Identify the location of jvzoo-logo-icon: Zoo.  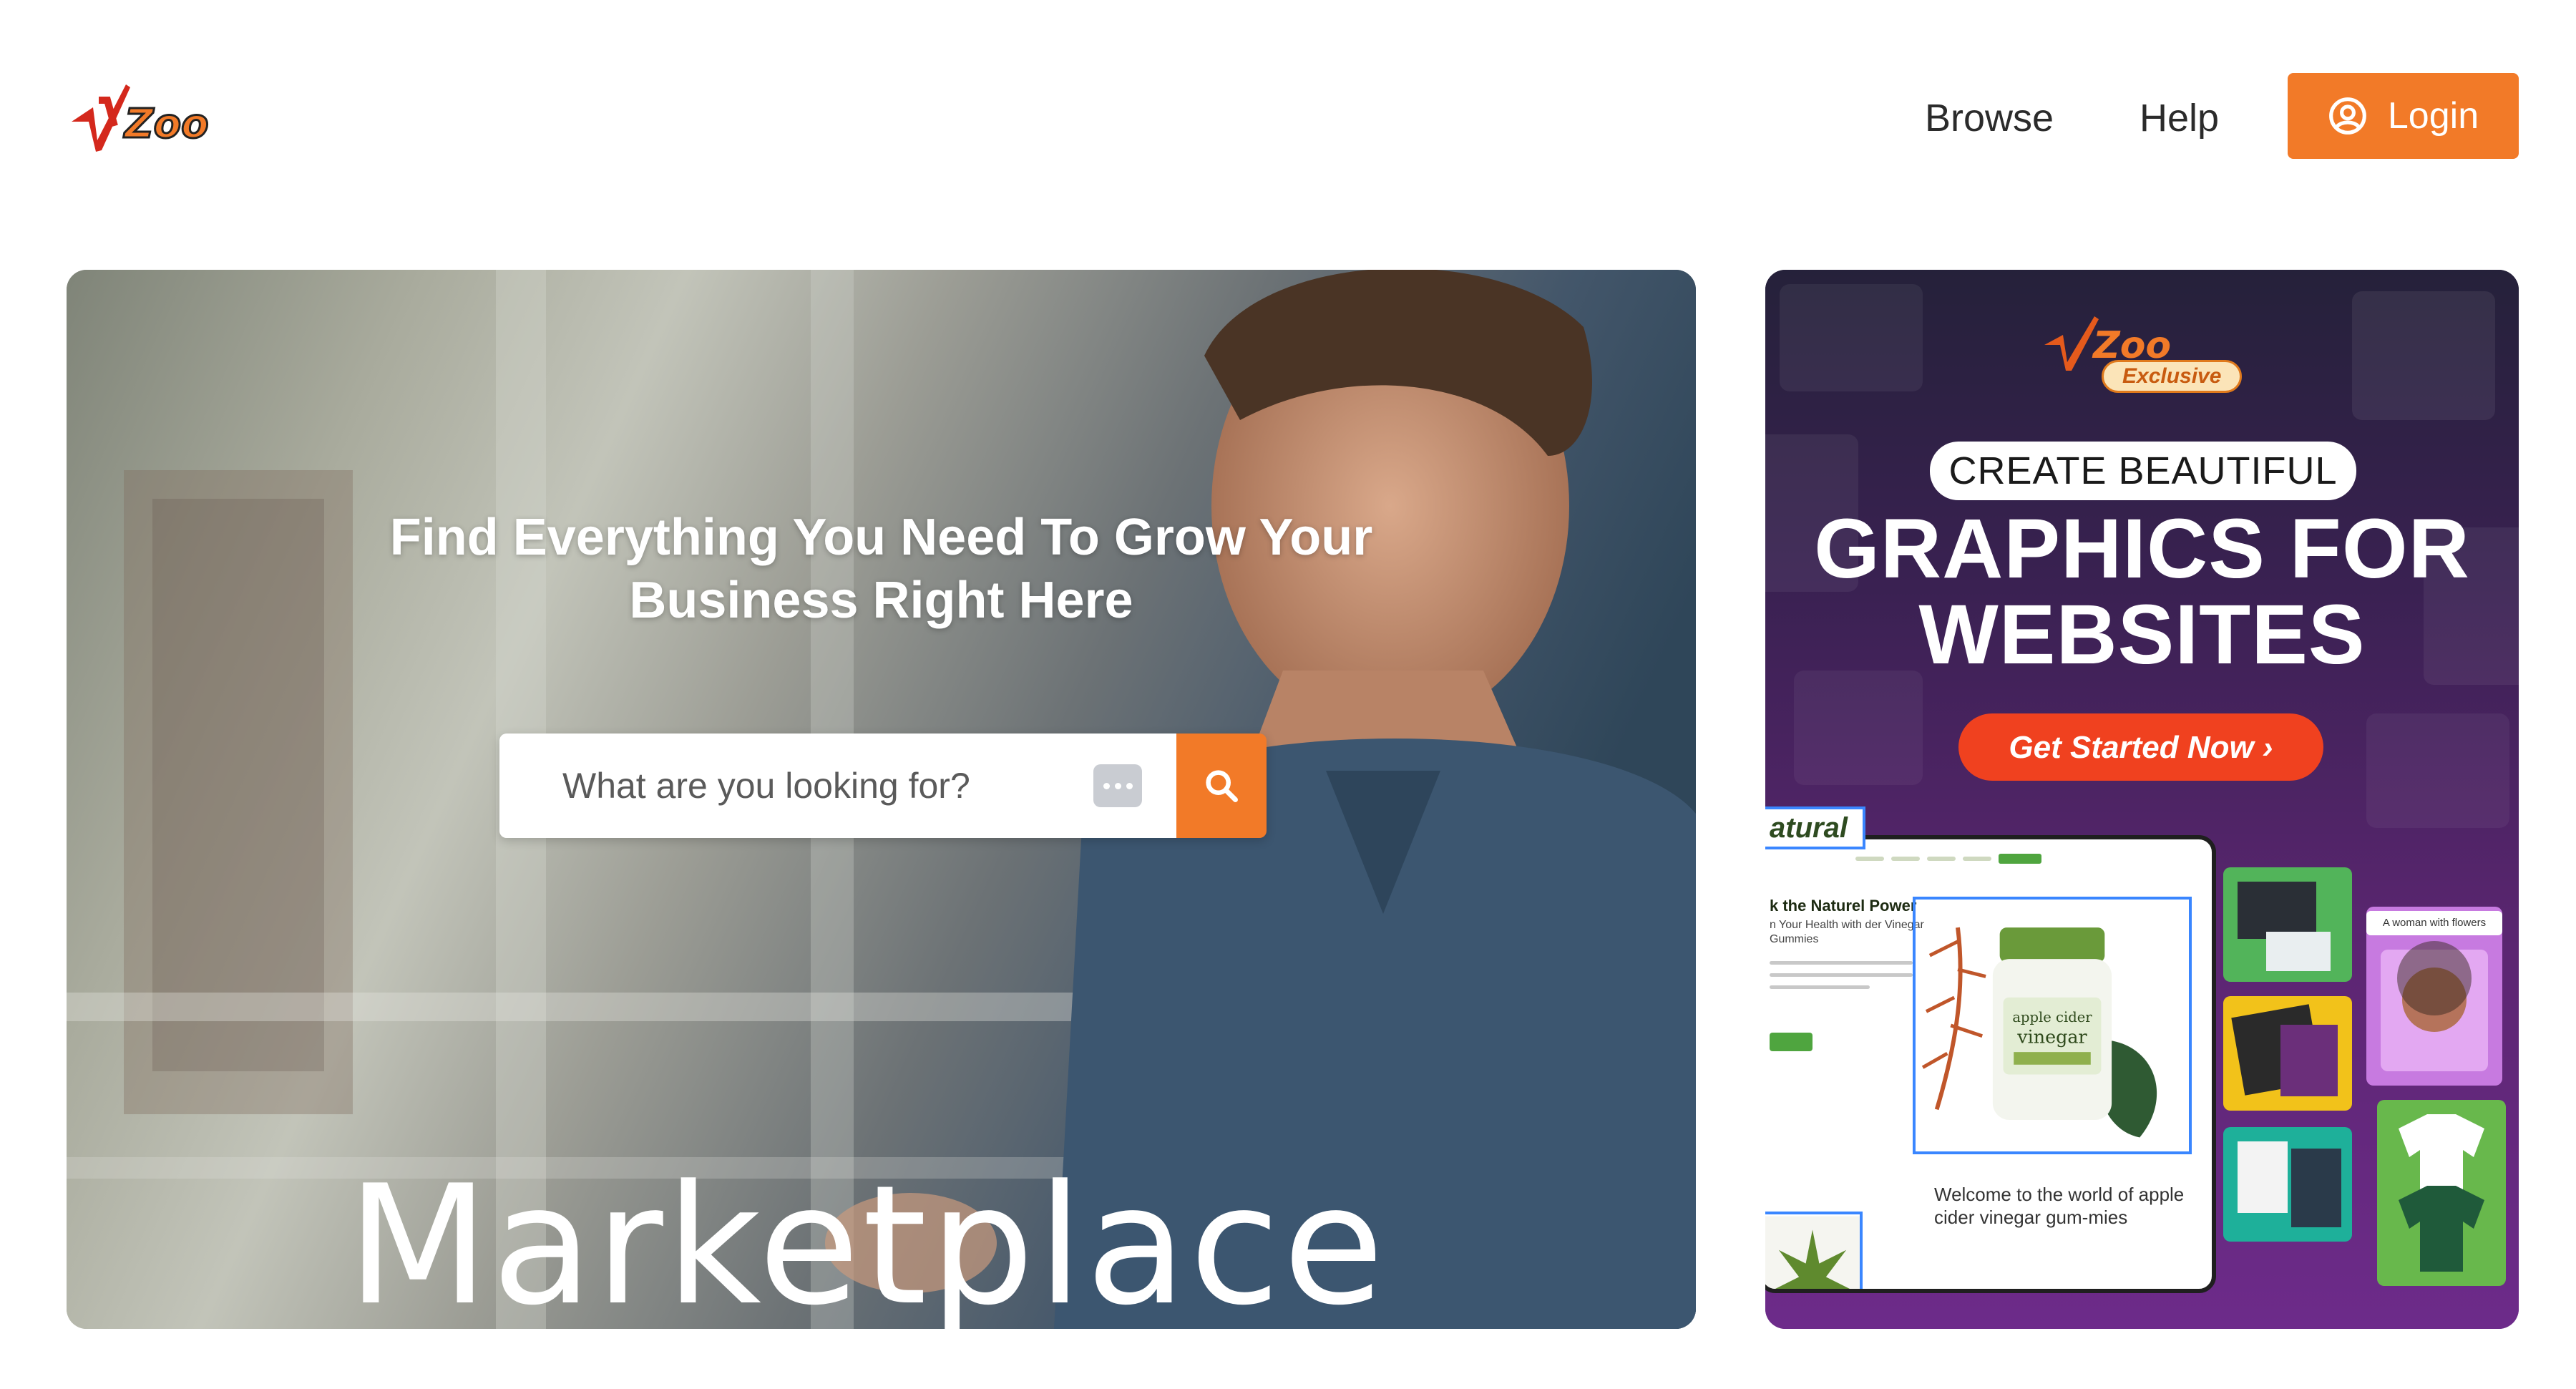
(141, 118).